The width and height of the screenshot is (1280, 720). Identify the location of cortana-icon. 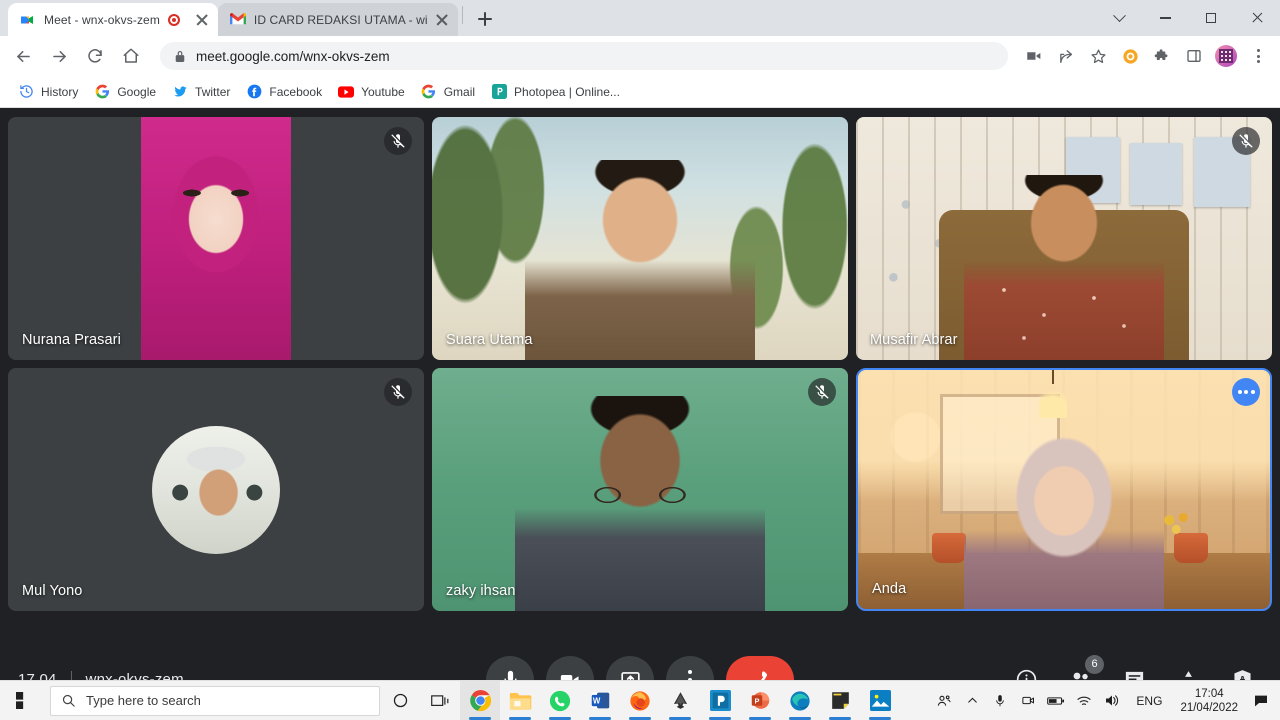
(400, 700).